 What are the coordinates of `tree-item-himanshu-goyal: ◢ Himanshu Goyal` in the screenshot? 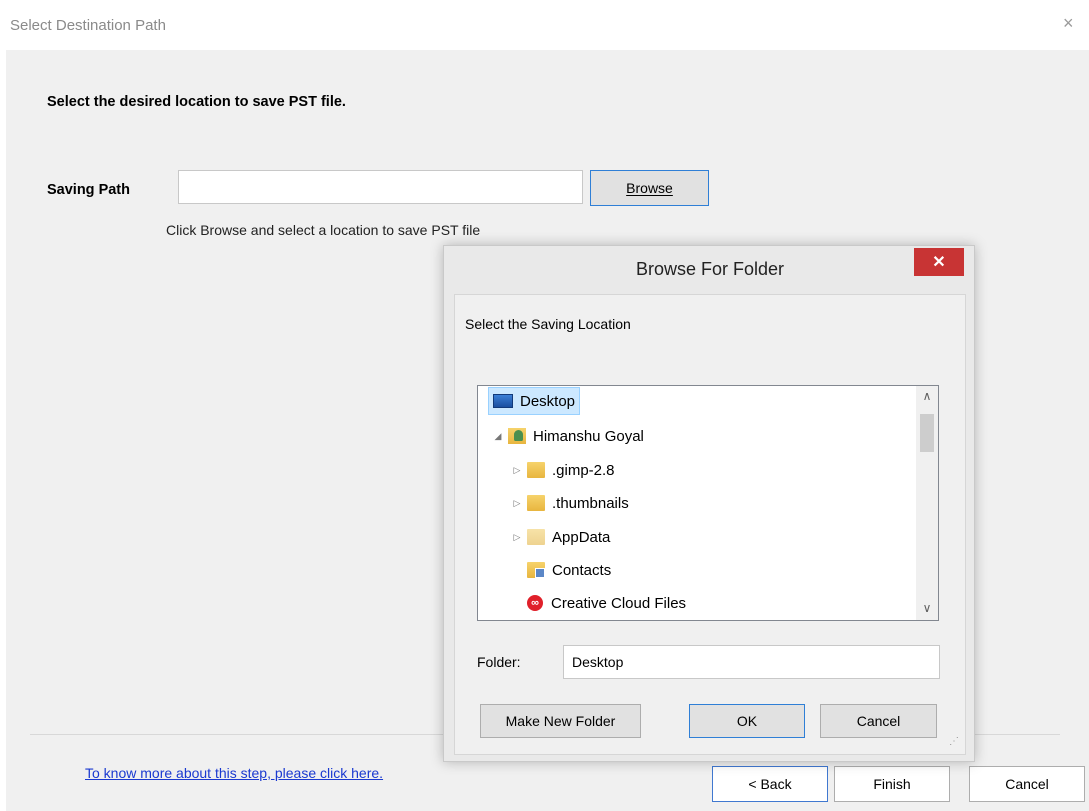 It's located at (568, 436).